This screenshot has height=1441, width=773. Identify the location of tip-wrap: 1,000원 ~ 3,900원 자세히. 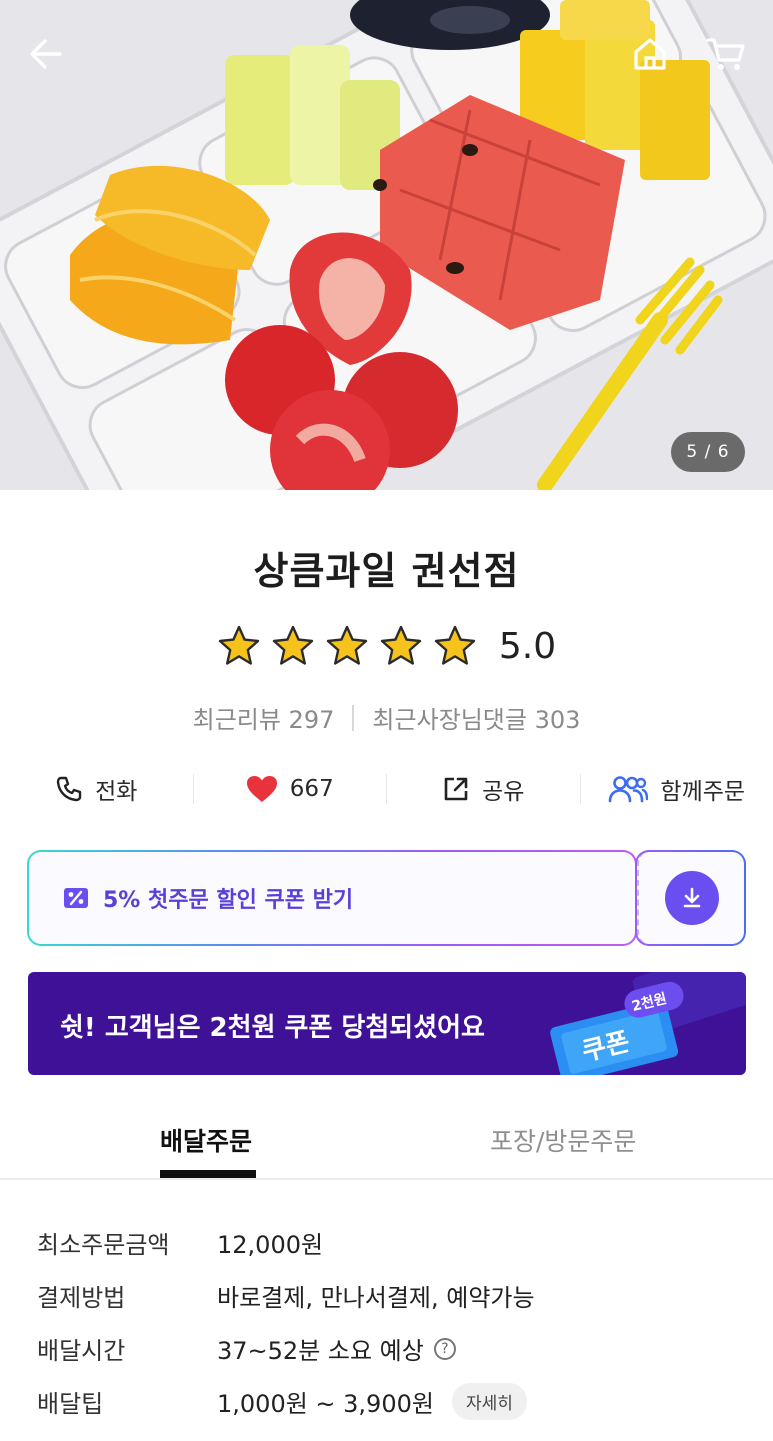
(372, 1401).